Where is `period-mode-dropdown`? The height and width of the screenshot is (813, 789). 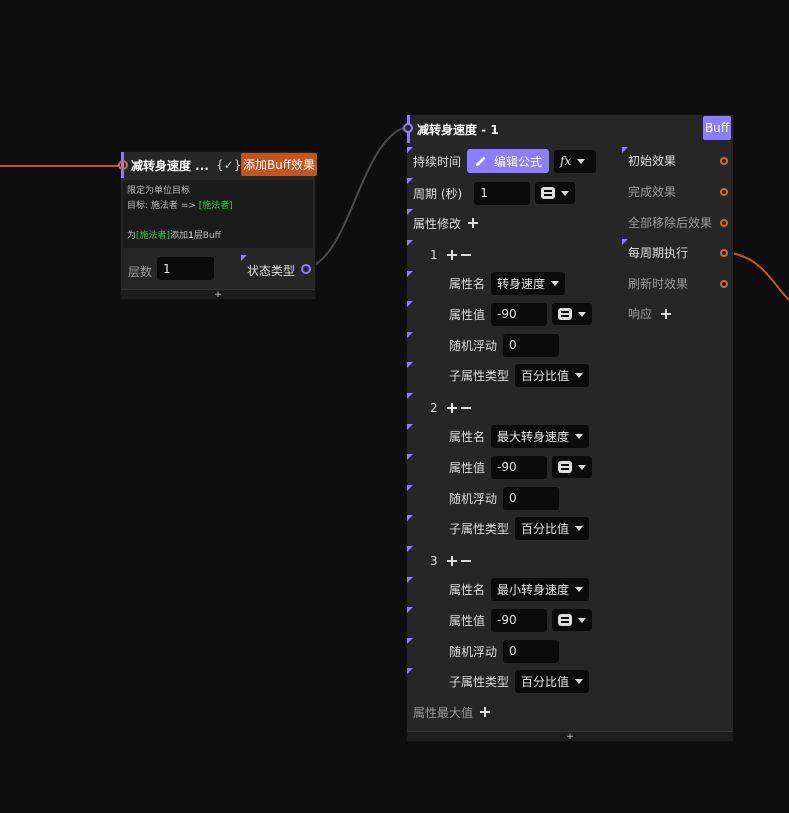
period-mode-dropdown is located at coordinates (555, 193).